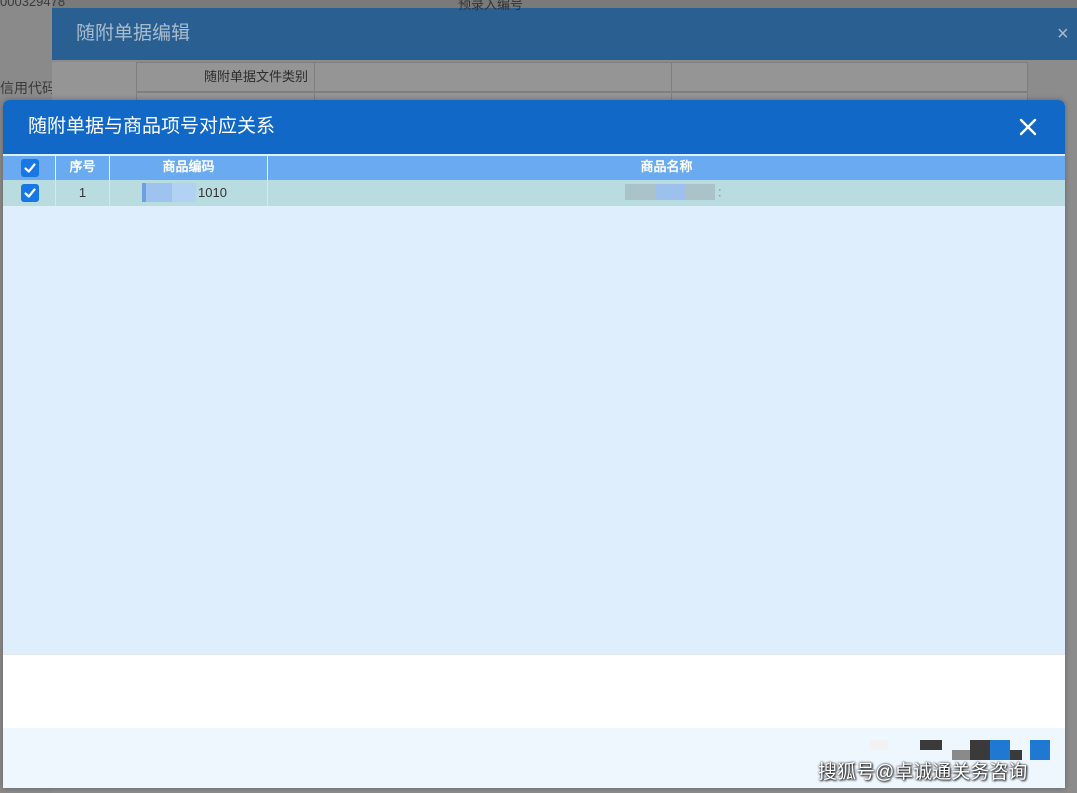  Describe the element at coordinates (493, 77) in the screenshot. I see `back-form-field` at that location.